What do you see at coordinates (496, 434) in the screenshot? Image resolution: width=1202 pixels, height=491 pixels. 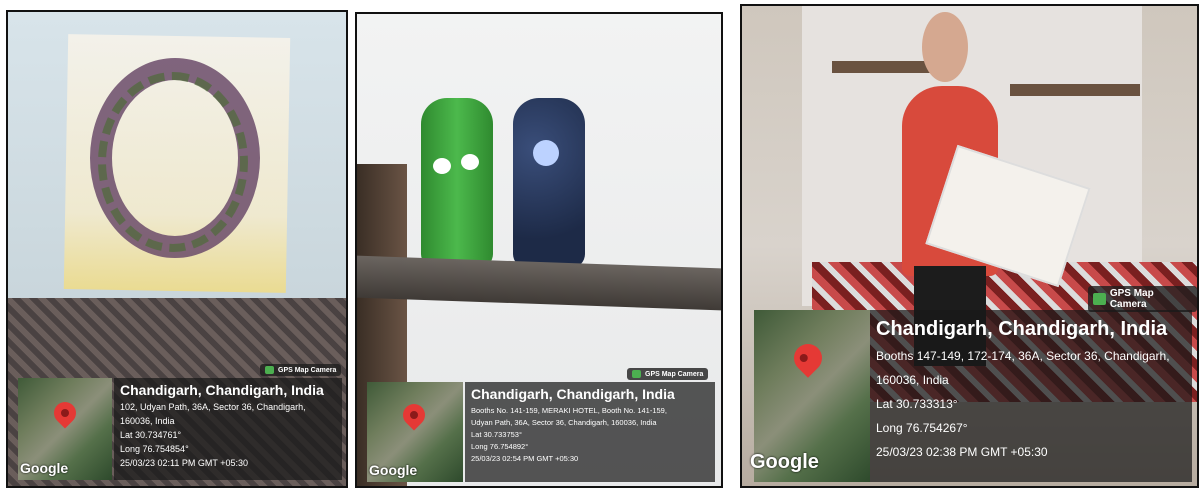 I see `latitude: Lat 30.733753°` at bounding box center [496, 434].